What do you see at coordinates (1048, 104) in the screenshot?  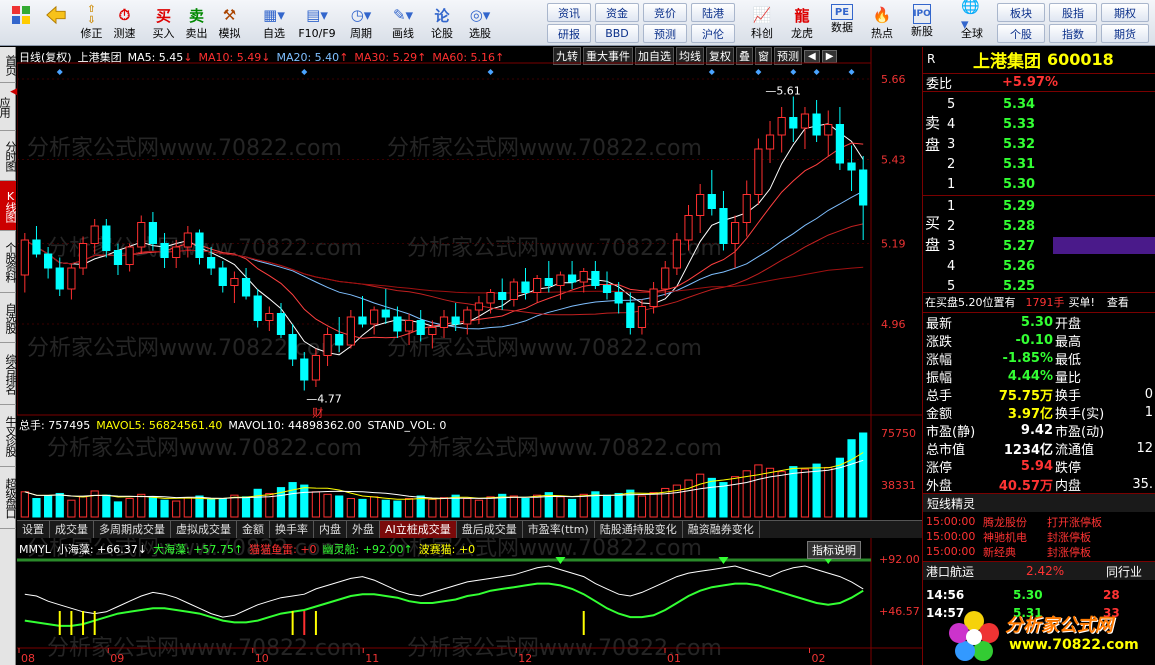 I see `order-book-row: 5 5.34` at bounding box center [1048, 104].